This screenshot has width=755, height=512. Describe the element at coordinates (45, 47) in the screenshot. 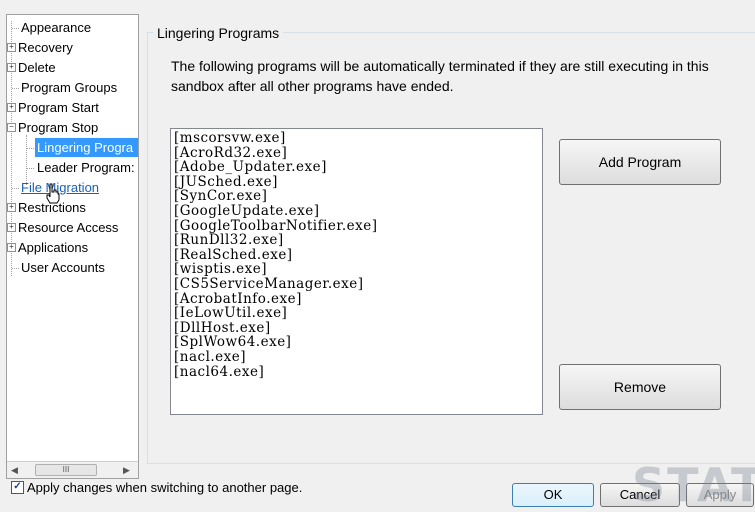

I see `tree-item-recovery: Recovery` at that location.